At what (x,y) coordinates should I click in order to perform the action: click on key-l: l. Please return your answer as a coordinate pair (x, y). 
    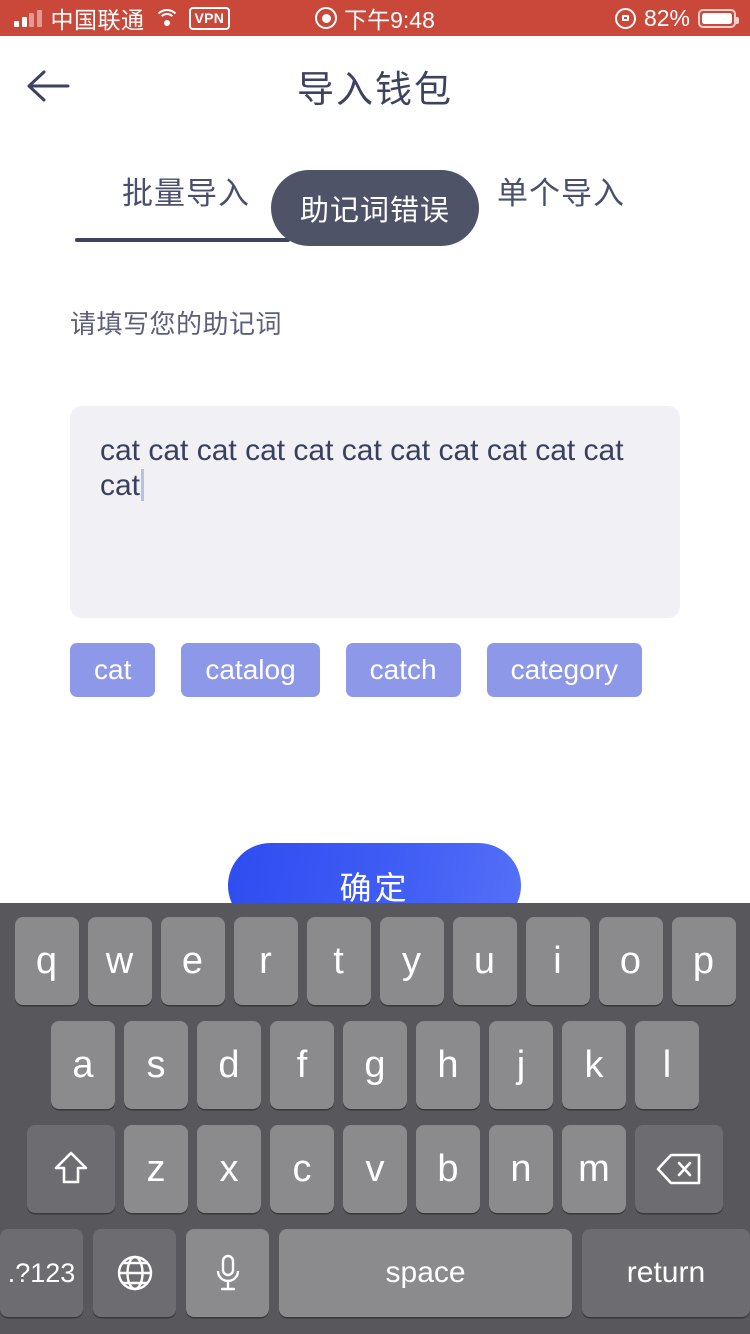
    Looking at the image, I should click on (667, 1065).